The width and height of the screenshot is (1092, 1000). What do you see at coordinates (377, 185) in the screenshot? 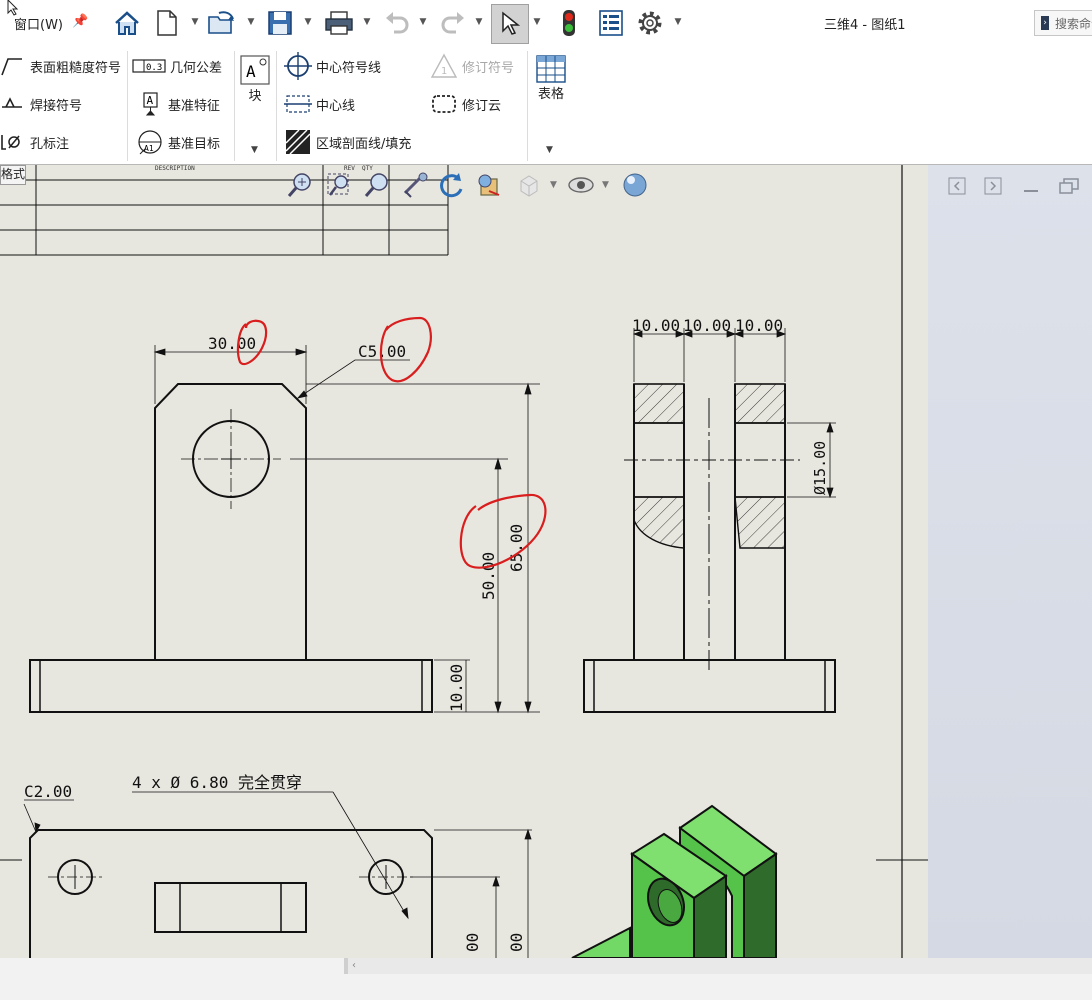
I see `previous-view-icon` at bounding box center [377, 185].